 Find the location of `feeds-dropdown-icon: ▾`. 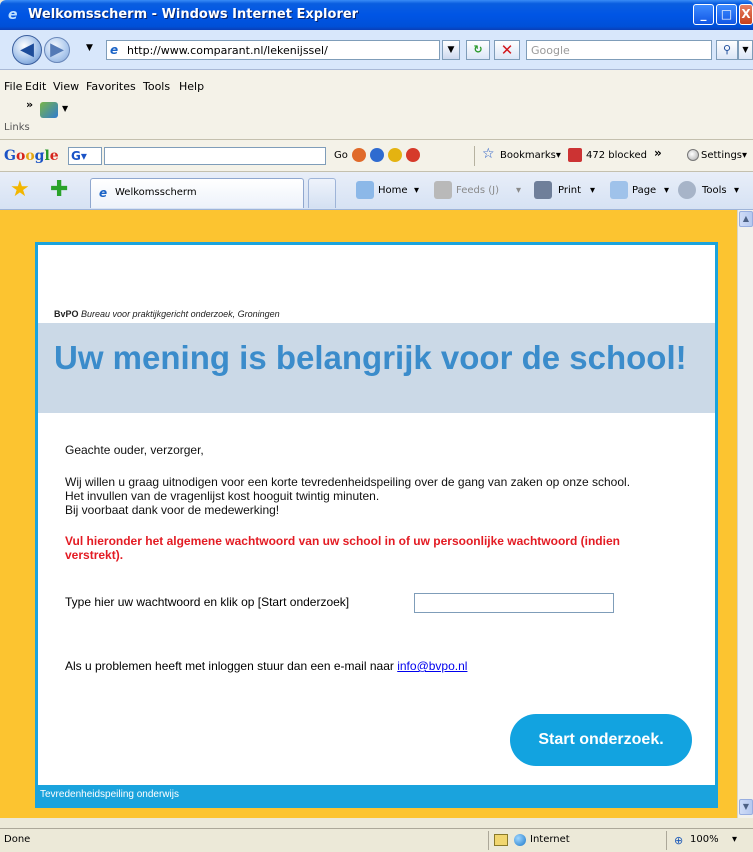

feeds-dropdown-icon: ▾ is located at coordinates (518, 190).